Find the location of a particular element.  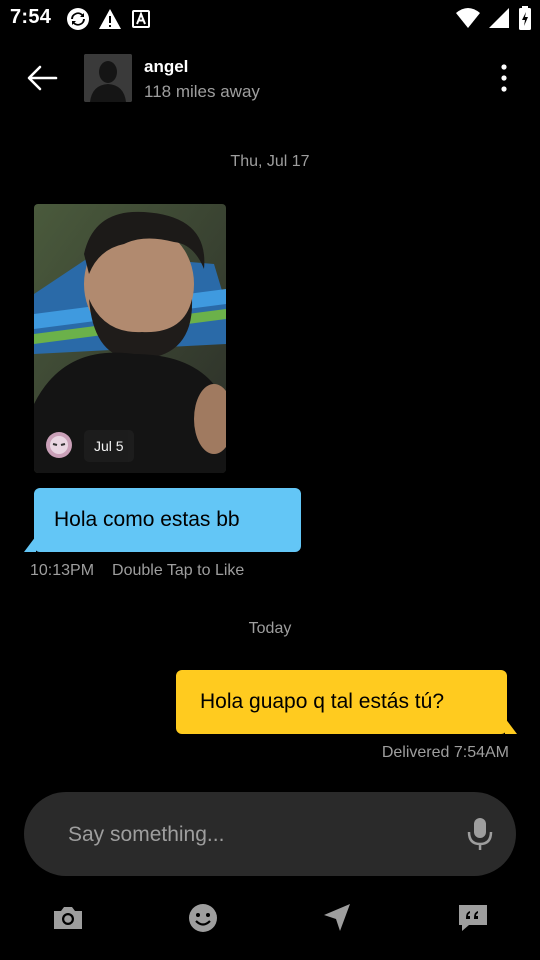

incoming-message-time: 10:13PM is located at coordinates (62, 570).